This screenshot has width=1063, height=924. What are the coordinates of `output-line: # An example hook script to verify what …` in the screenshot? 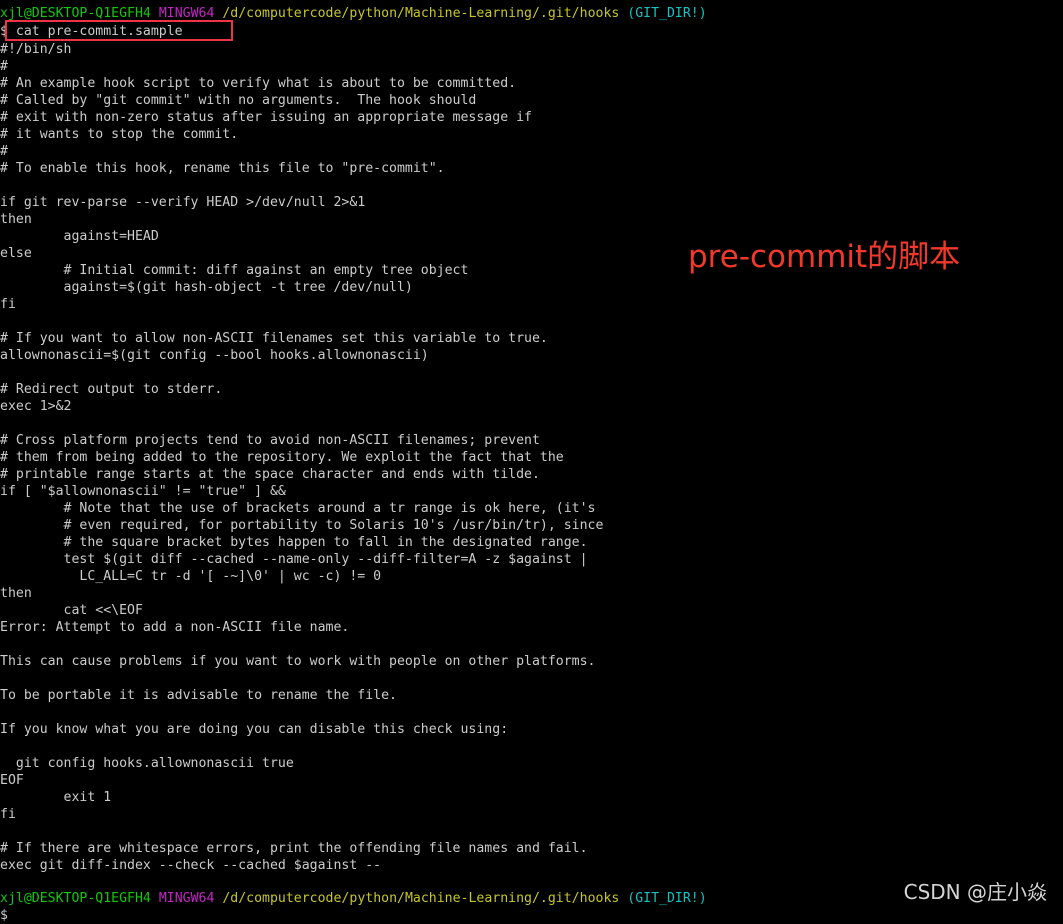 It's located at (258, 83).